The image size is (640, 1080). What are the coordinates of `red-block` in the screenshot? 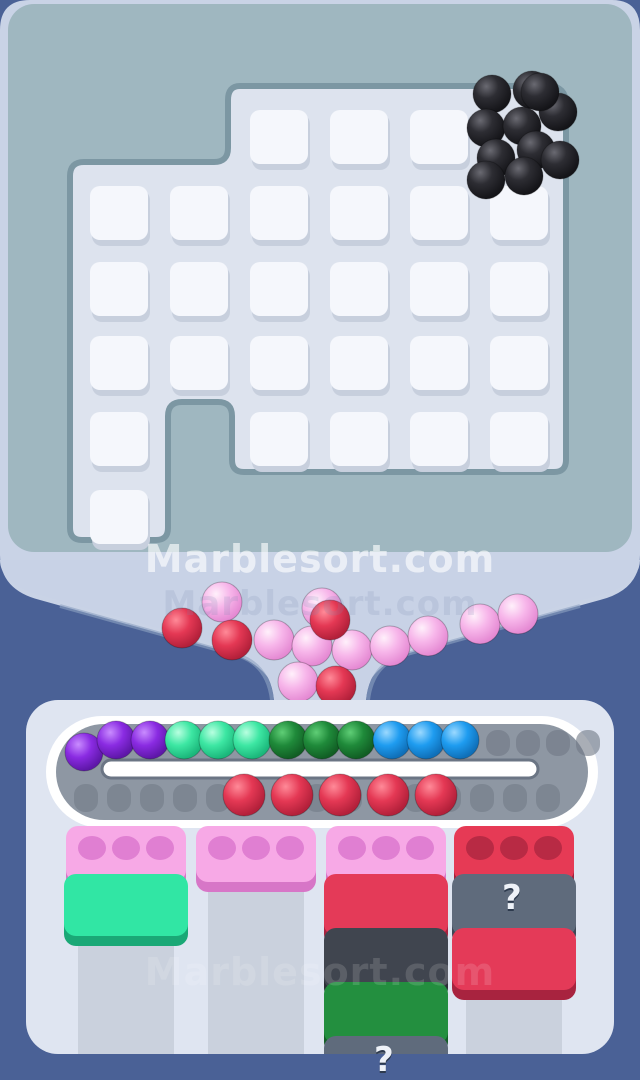 It's located at (386, 905).